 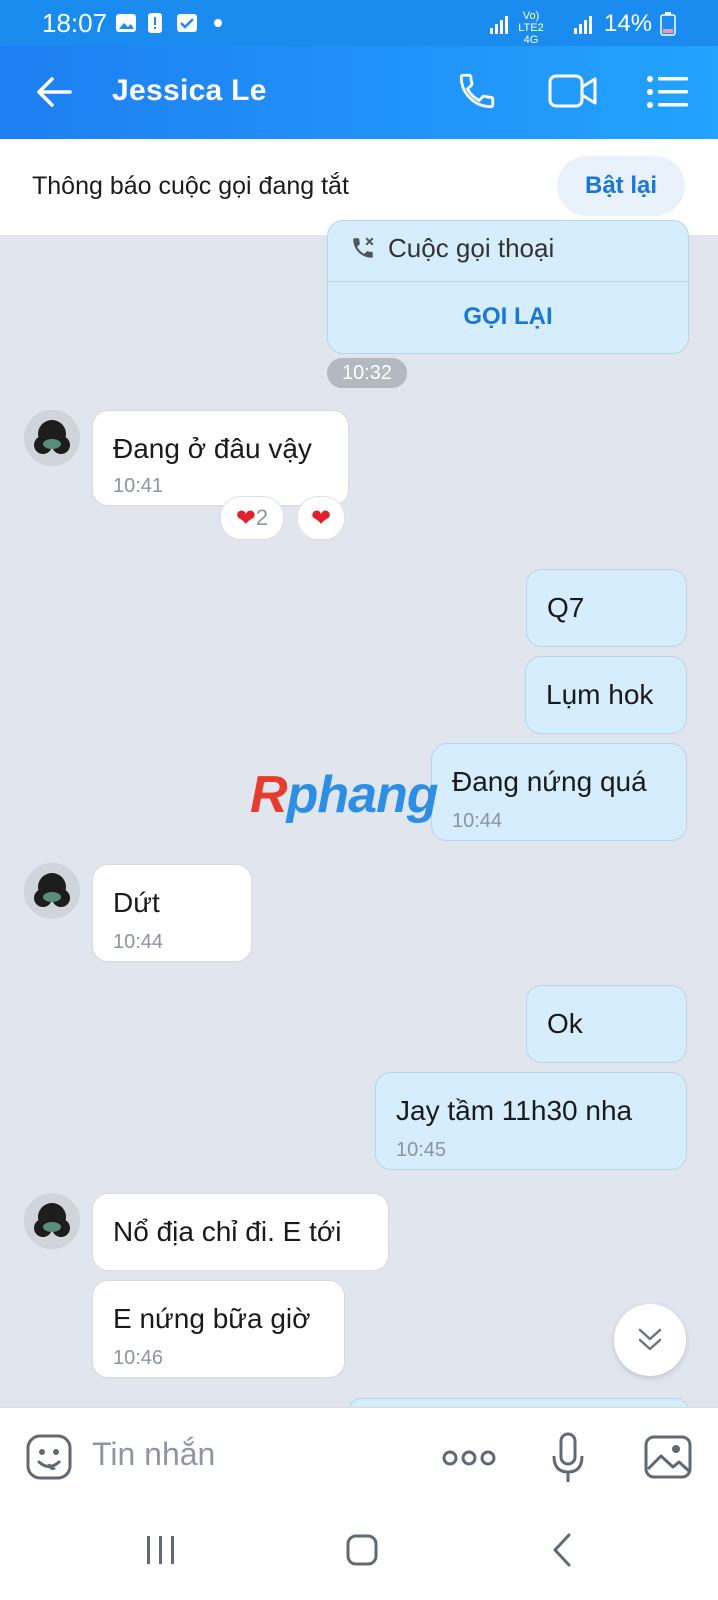 I want to click on status-bar: 18:07 Vo) LTE2 4G 14%, so click(x=359, y=23).